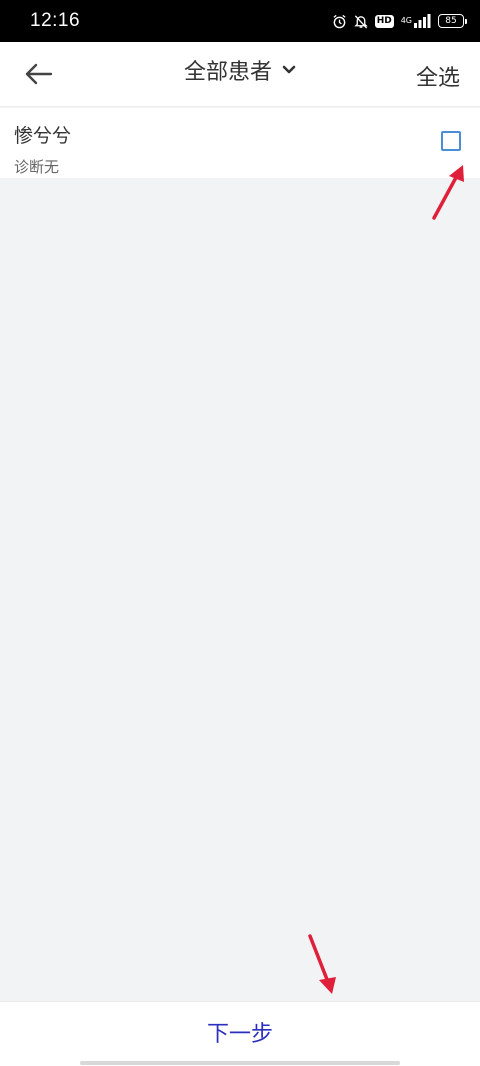 The height and width of the screenshot is (1066, 480). What do you see at coordinates (43, 136) in the screenshot?
I see `patient-name: 惨兮兮` at bounding box center [43, 136].